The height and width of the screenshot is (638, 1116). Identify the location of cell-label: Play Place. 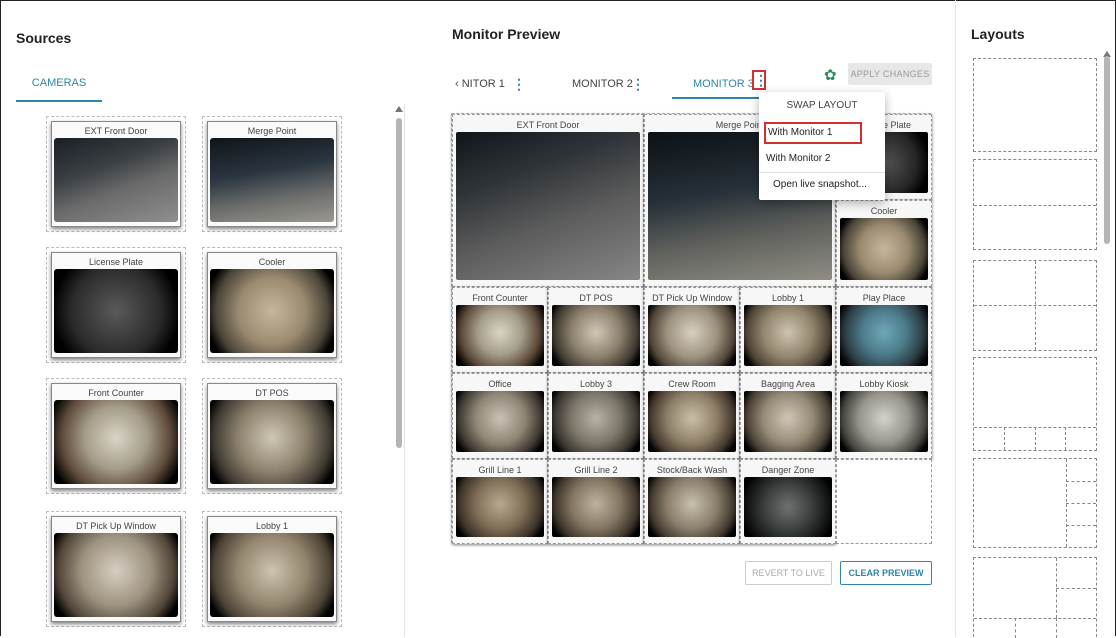
(884, 298).